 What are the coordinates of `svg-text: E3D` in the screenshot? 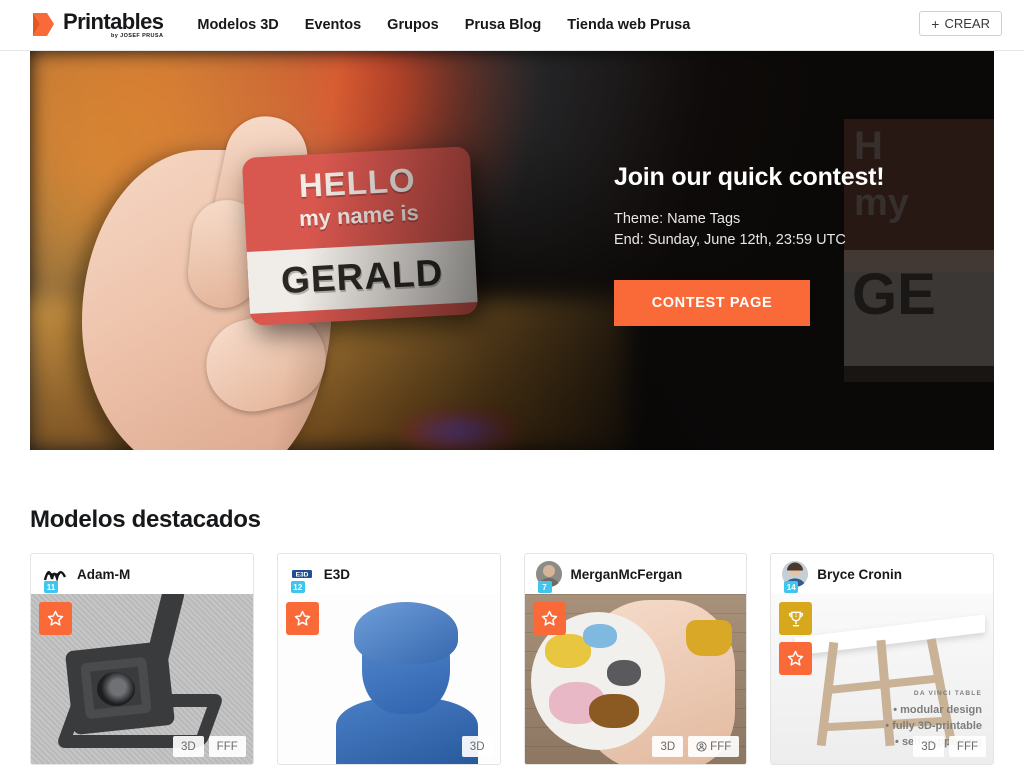 It's located at (301, 575).